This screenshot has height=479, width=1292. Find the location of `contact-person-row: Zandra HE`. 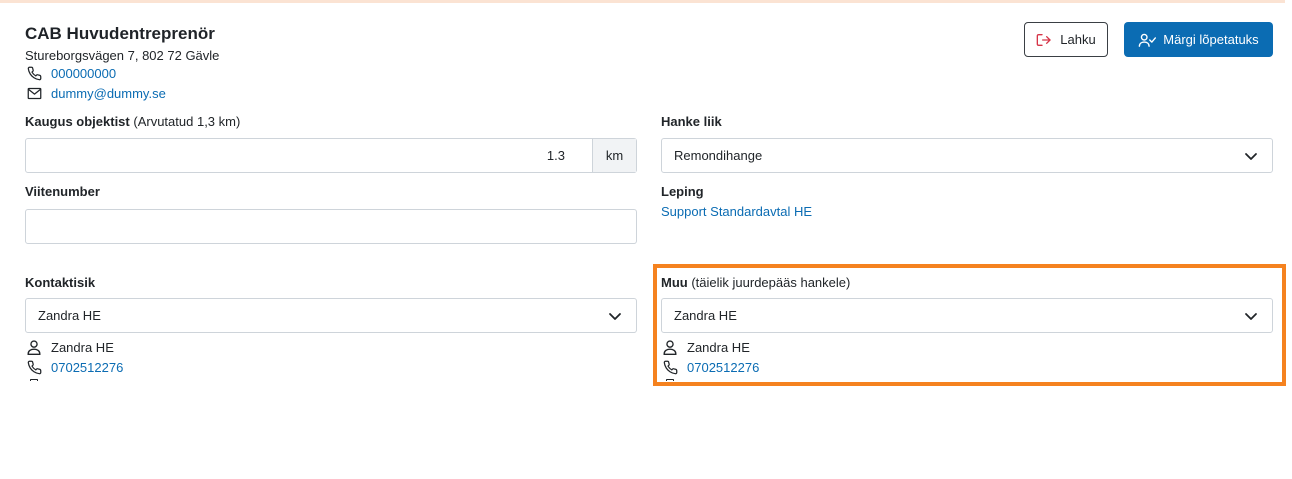

contact-person-row: Zandra HE is located at coordinates (69, 347).